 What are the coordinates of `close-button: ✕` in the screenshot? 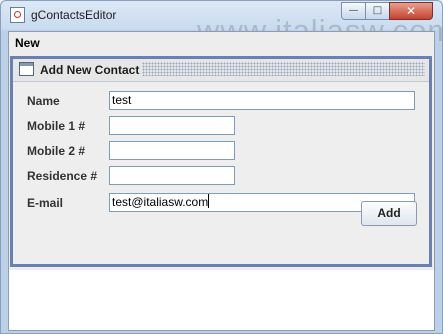 It's located at (411, 11).